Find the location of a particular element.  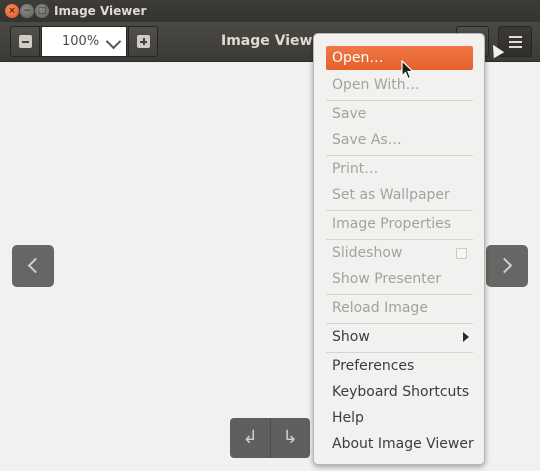

menu-item-slideshow: Slideshow is located at coordinates (399, 253).